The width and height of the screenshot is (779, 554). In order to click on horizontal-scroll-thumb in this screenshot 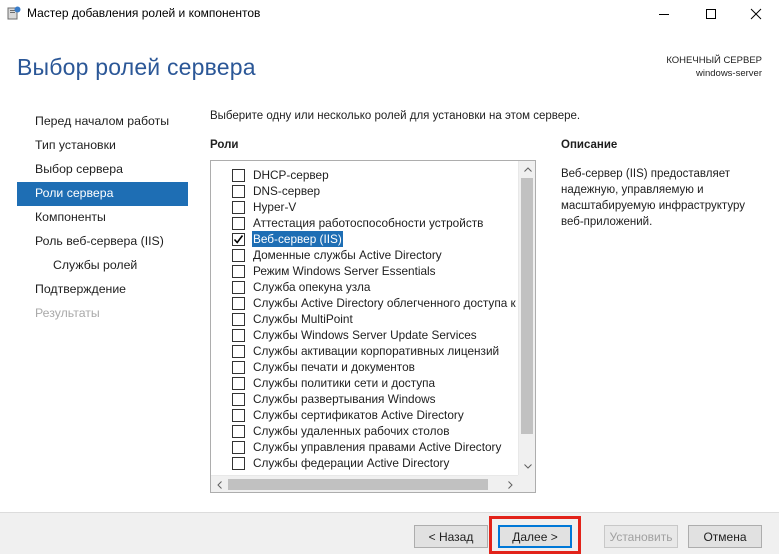, I will do `click(358, 484)`.